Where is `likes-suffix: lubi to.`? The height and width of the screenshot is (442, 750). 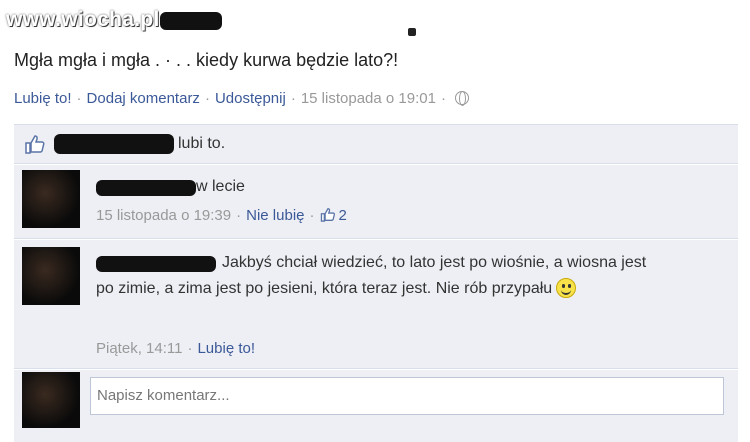
likes-suffix: lubi to. is located at coordinates (202, 143).